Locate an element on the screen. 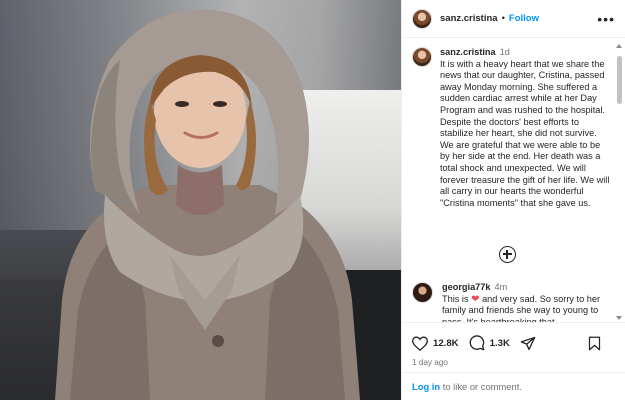 This screenshot has height=400, width=625. more-options-icon: ••• is located at coordinates (606, 19).